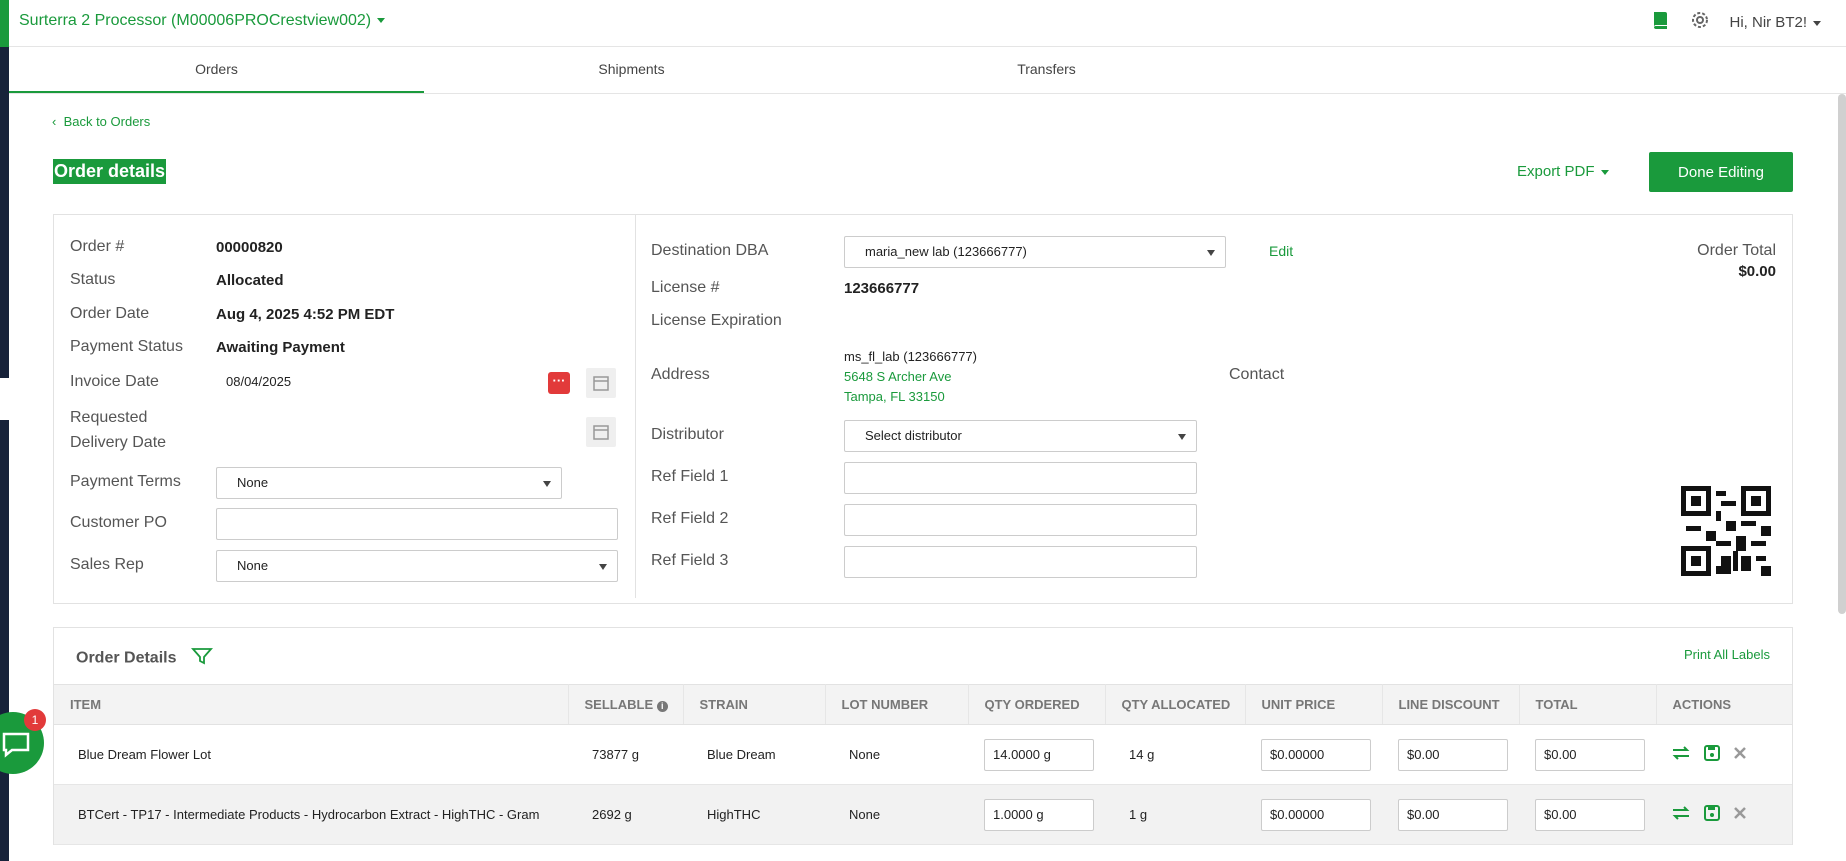 The height and width of the screenshot is (861, 1846). Describe the element at coordinates (1175, 704) in the screenshot. I see `col-qty-allocated: QTY ALLOCATED` at that location.